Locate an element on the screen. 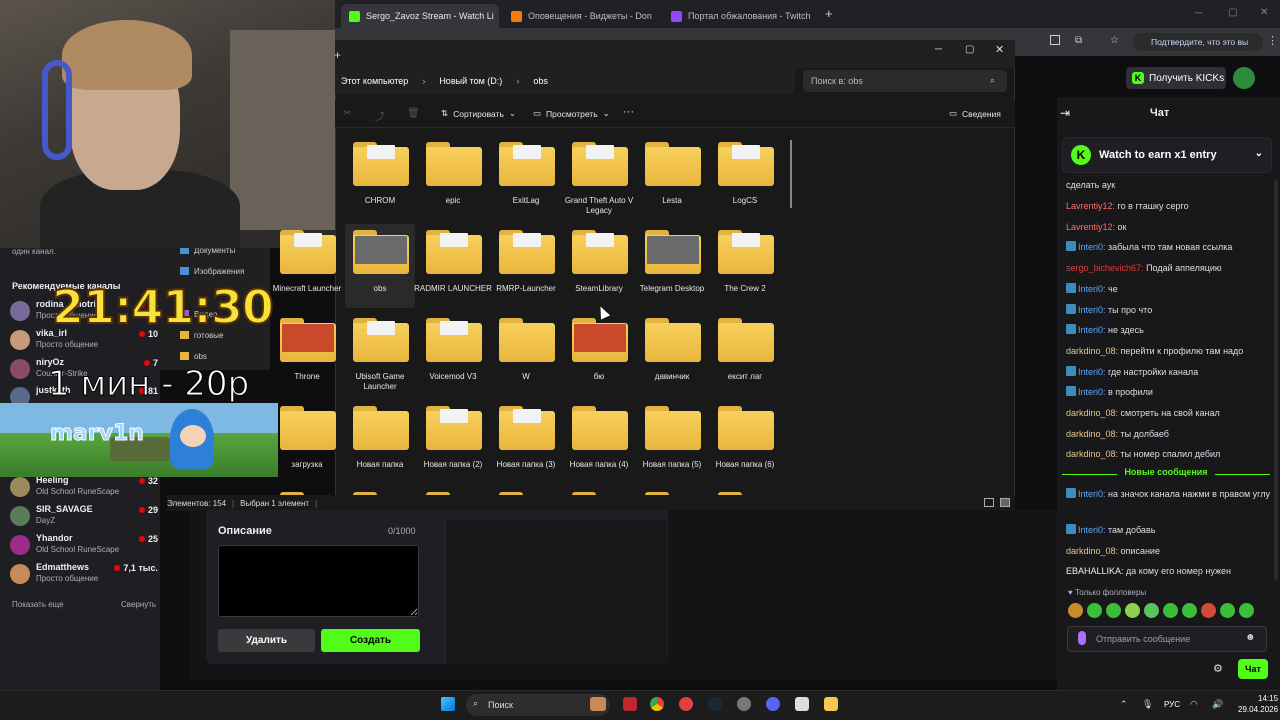 This screenshot has height=720, width=1280. folder-item: Throne is located at coordinates (307, 354).